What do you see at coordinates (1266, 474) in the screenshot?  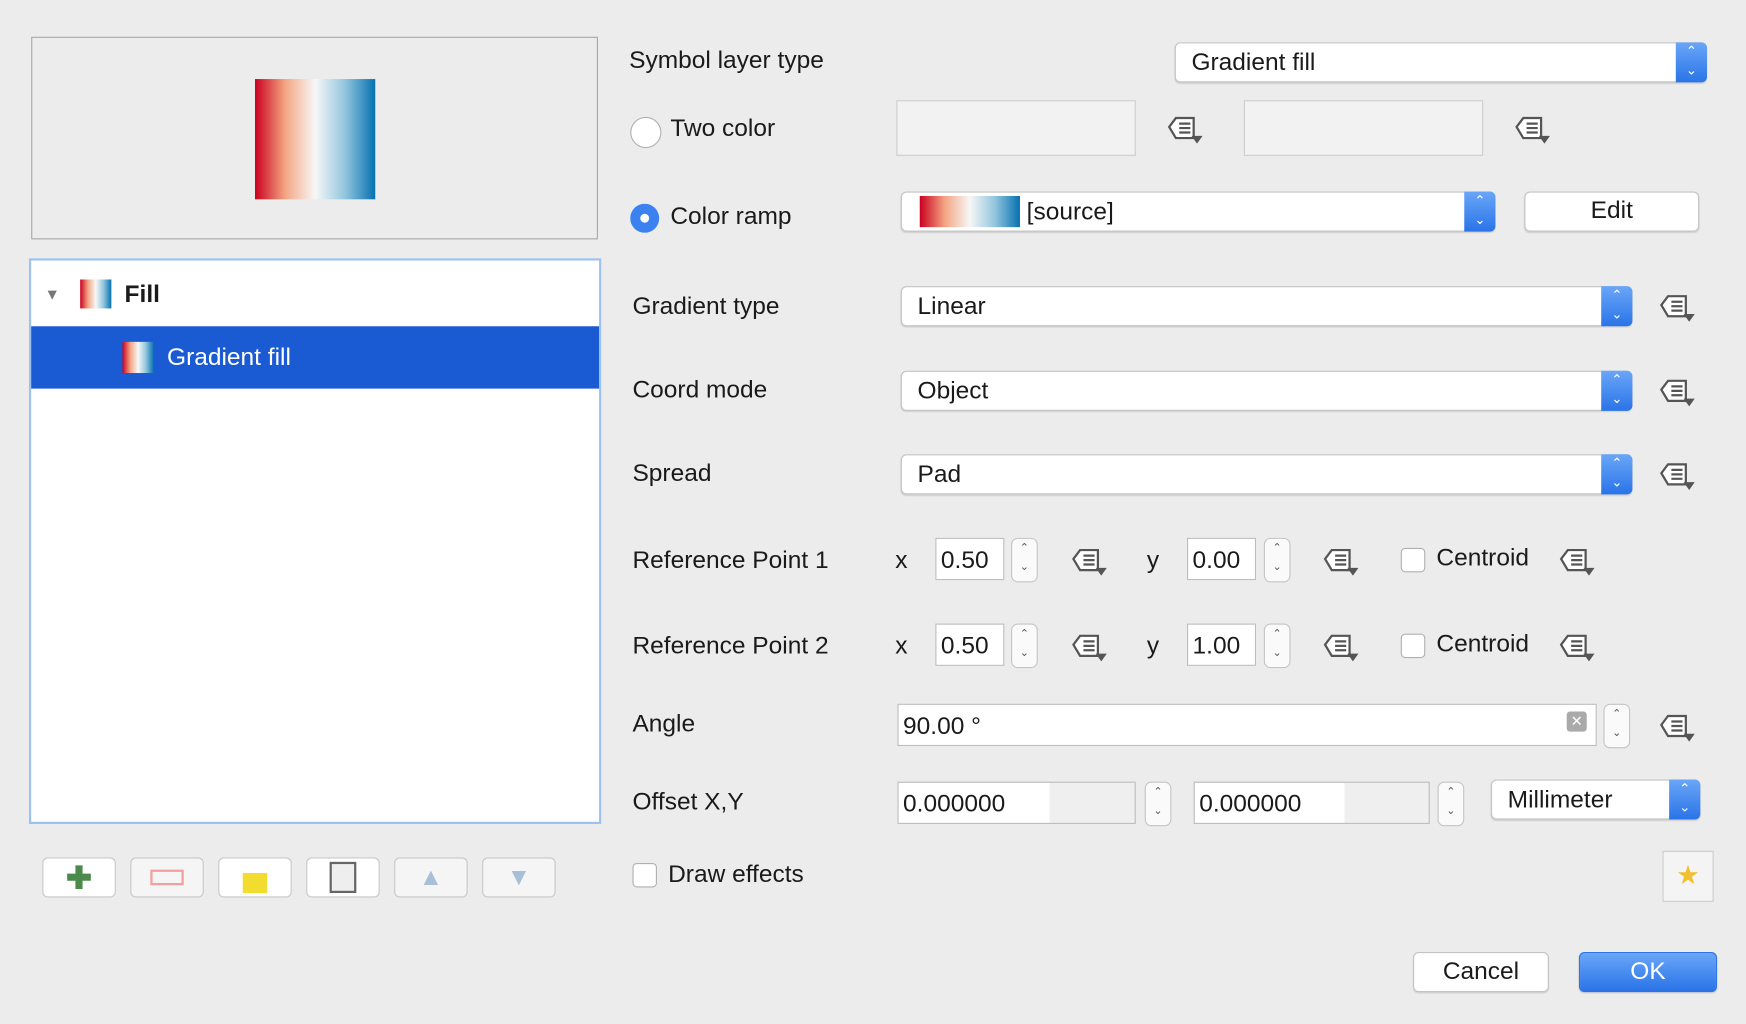 I see `spread-select: Pad ⌃ ⌄` at bounding box center [1266, 474].